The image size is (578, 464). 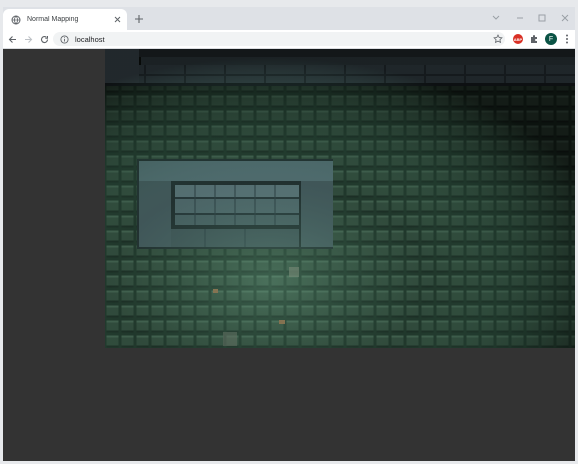 I want to click on tab-title: Normal Mapping, so click(x=53, y=19).